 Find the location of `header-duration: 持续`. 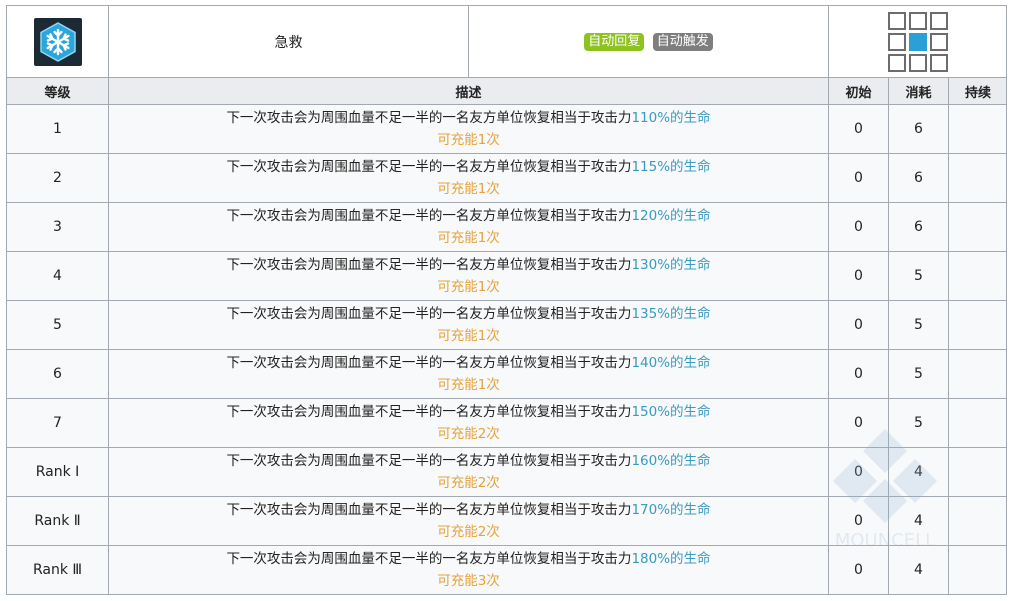

header-duration: 持续 is located at coordinates (976, 91).